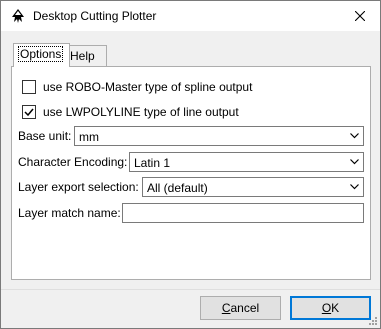  Describe the element at coordinates (148, 87) in the screenshot. I see `robo-master-label: use ROBO-Master type of spline output` at that location.